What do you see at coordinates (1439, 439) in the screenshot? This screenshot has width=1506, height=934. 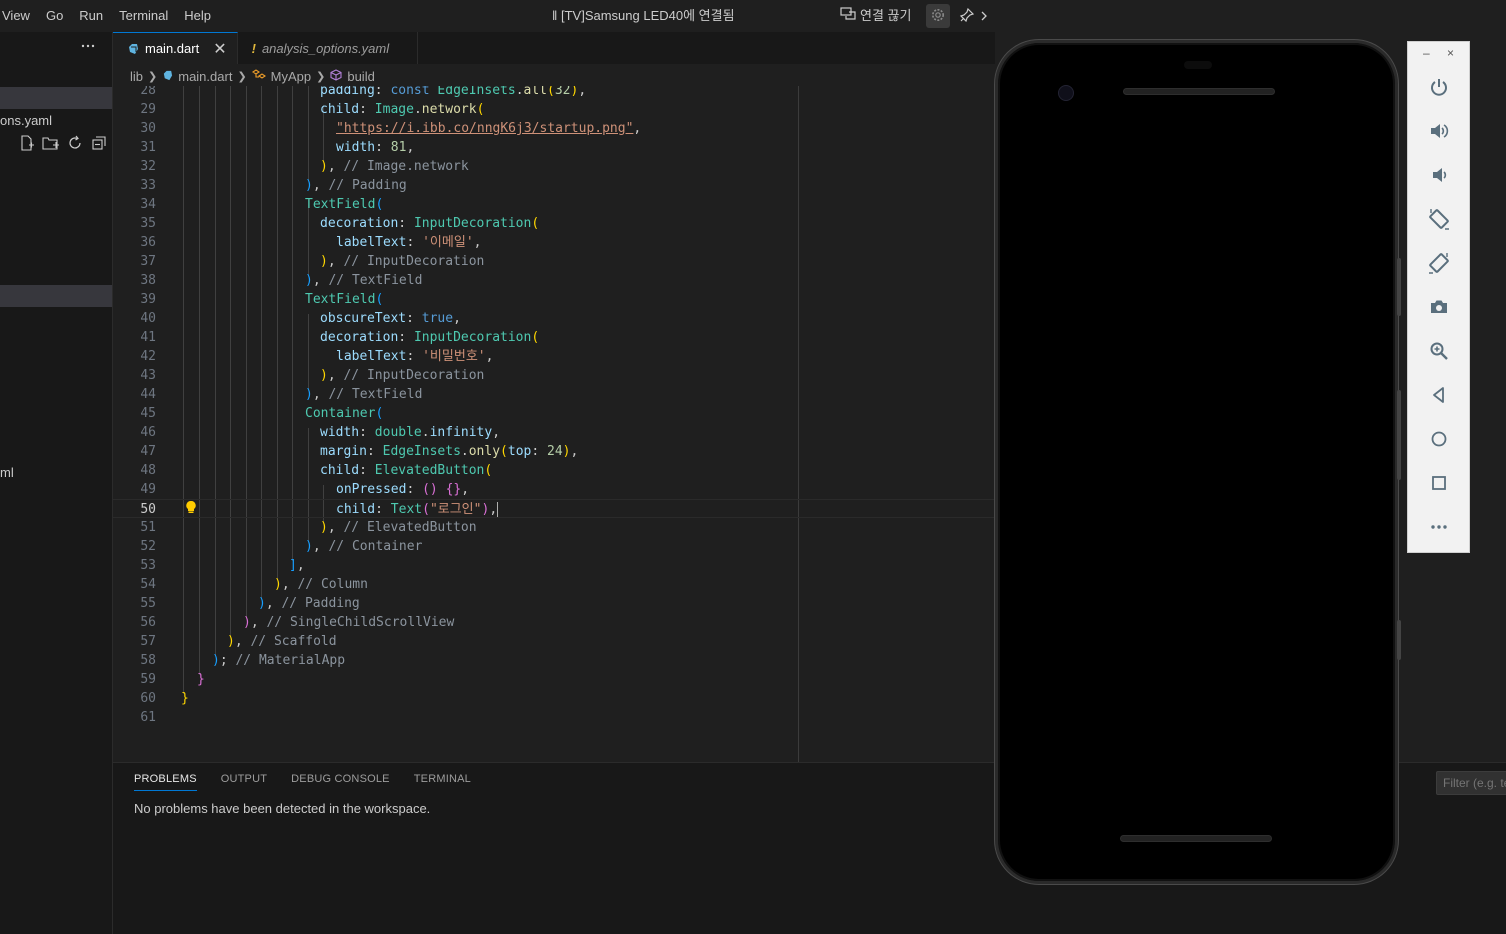 I see `home-icon` at bounding box center [1439, 439].